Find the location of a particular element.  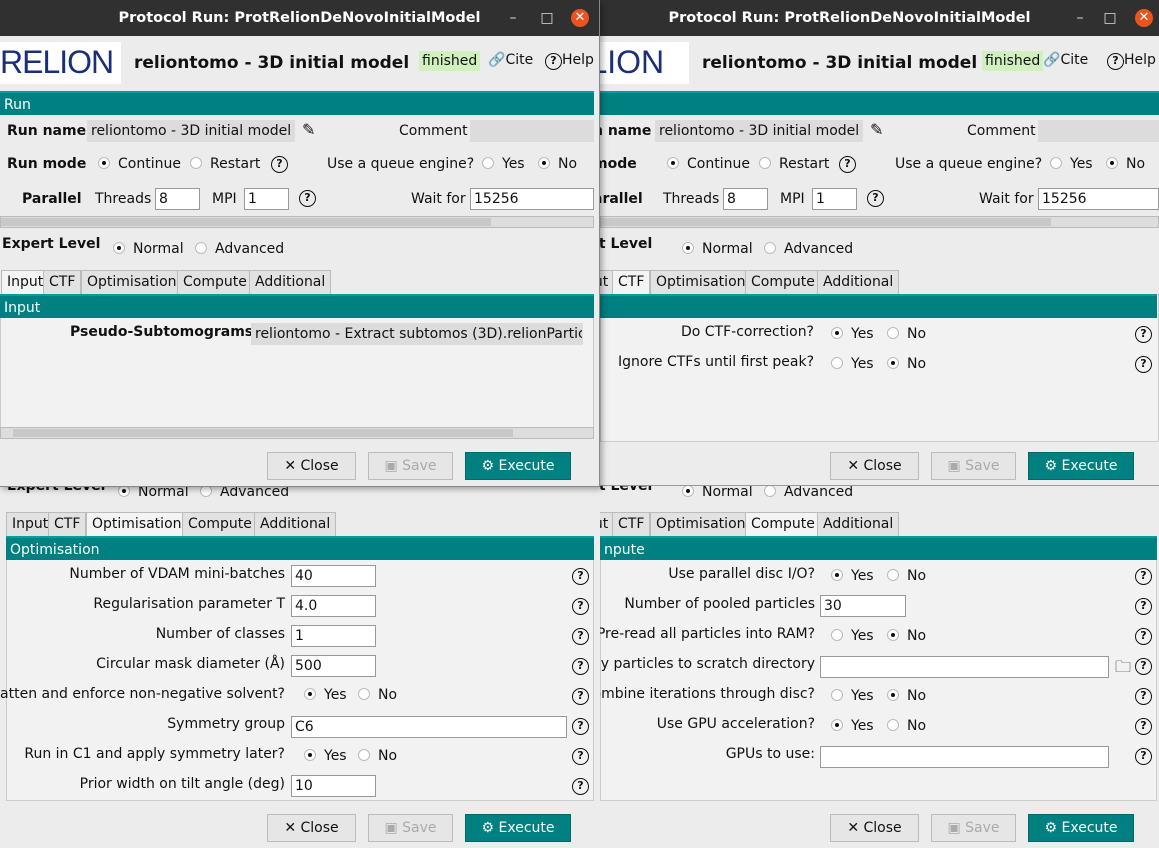

combine-no-radio: No is located at coordinates (906, 696).